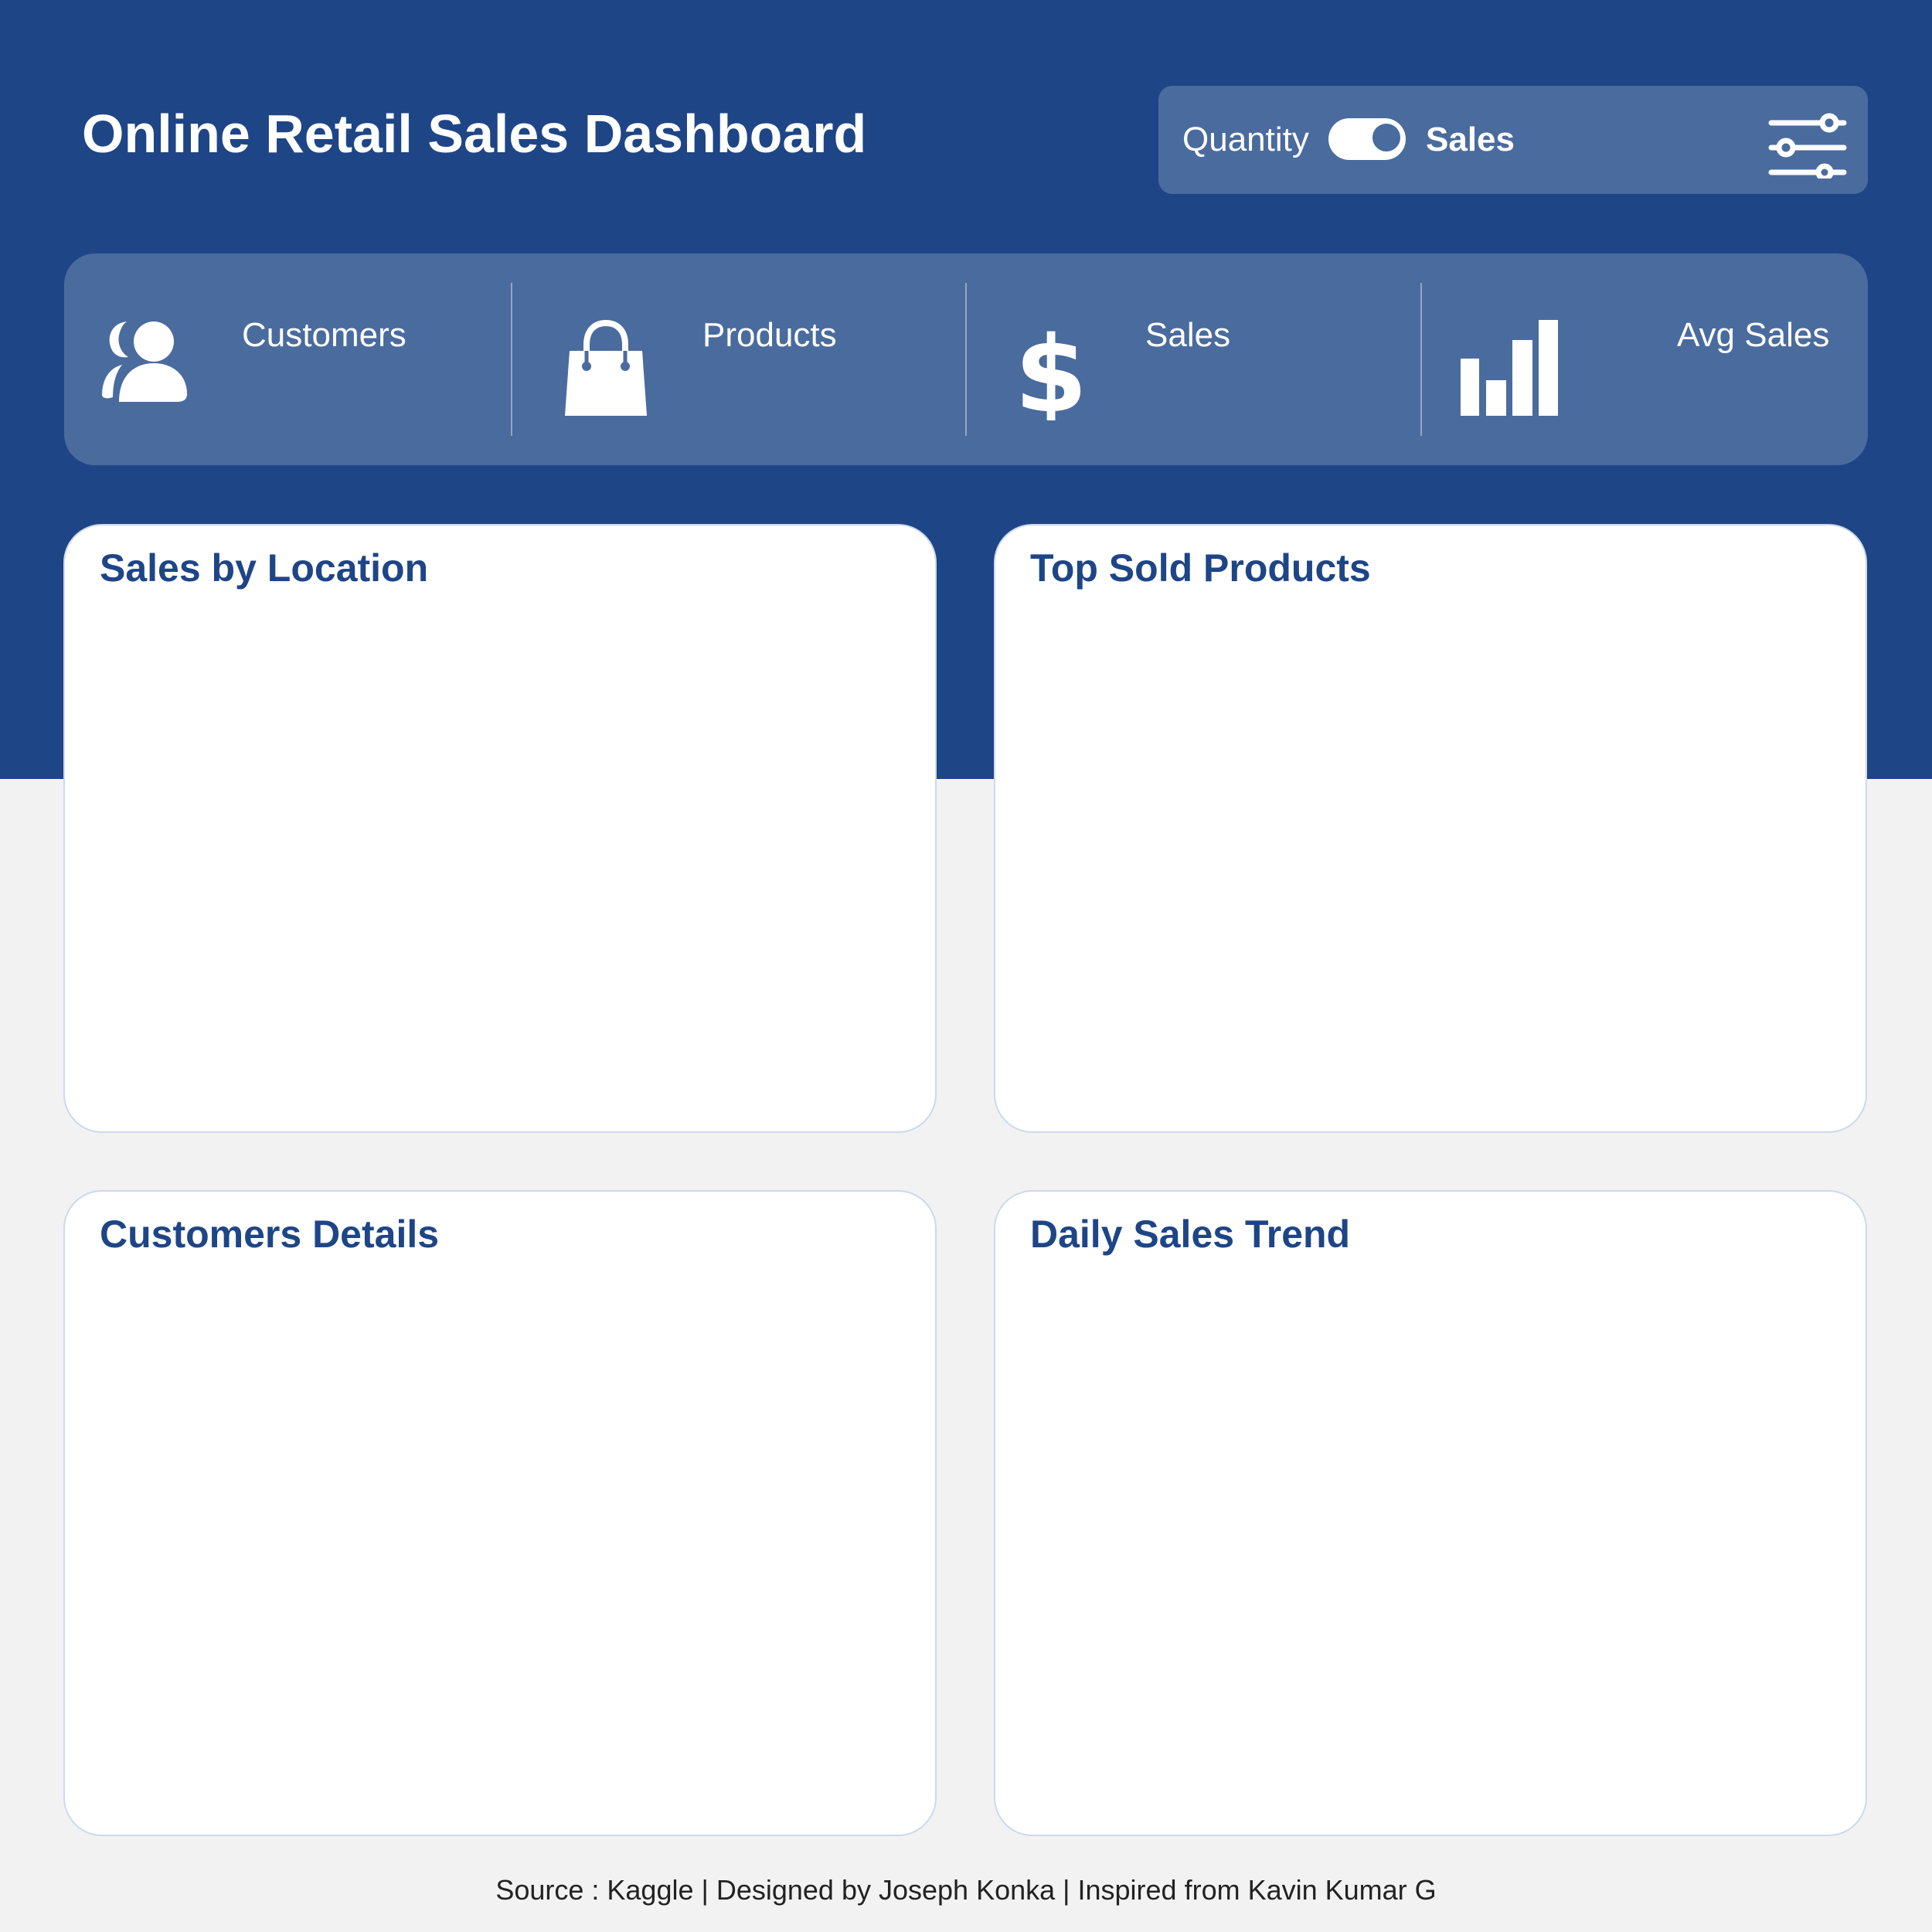 This screenshot has height=1932, width=1932. What do you see at coordinates (1754, 335) in the screenshot?
I see `kpi-avg-sales-label: Avg Sales` at bounding box center [1754, 335].